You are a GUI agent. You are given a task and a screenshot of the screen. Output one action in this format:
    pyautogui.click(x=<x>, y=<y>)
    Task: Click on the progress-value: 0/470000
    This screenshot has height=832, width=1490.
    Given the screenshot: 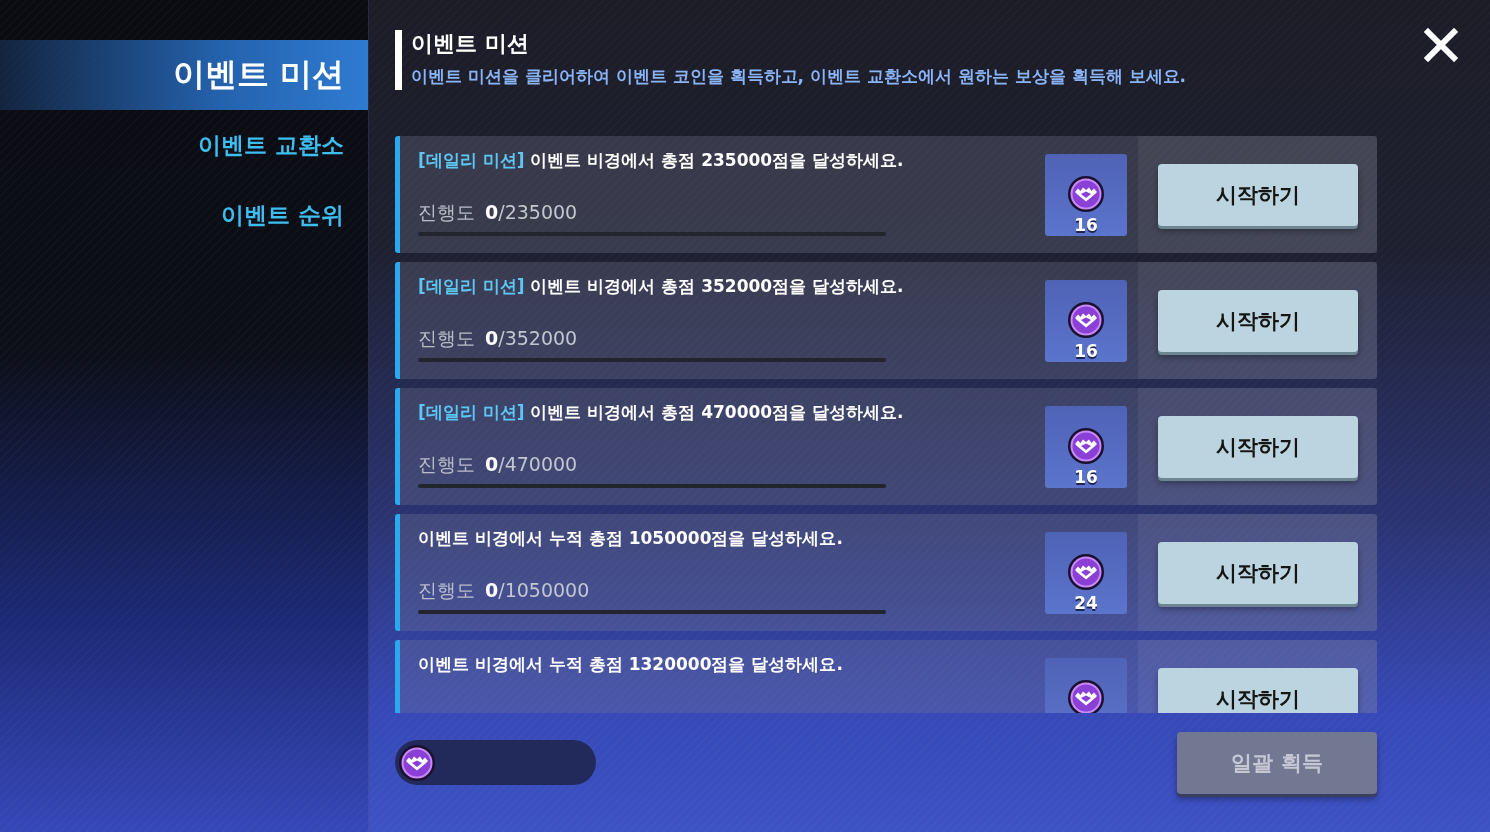 What is the action you would take?
    pyautogui.click(x=531, y=464)
    